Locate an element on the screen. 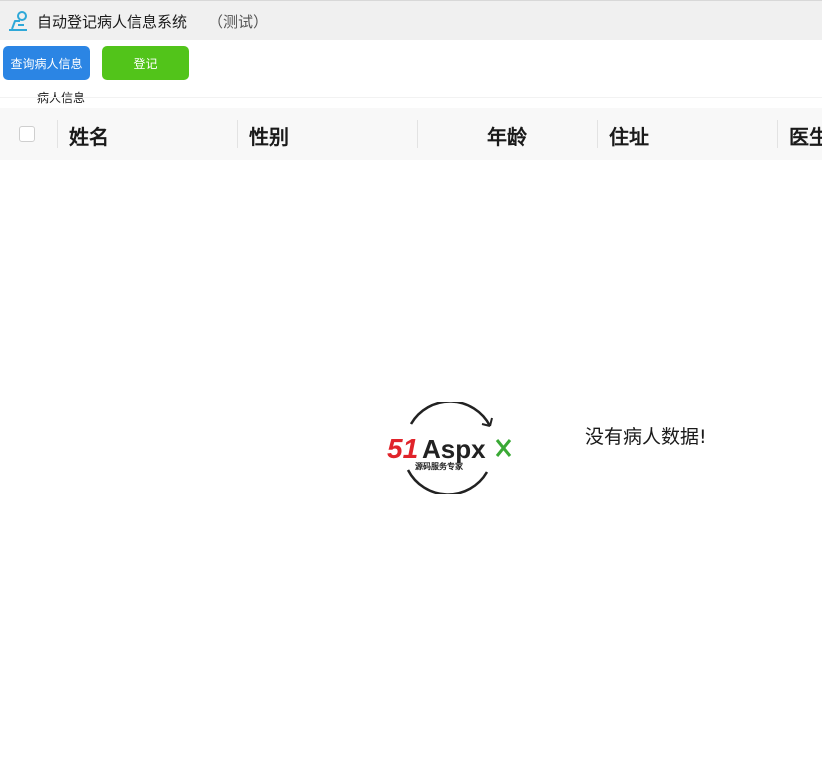  select-all-checkbox is located at coordinates (27, 134).